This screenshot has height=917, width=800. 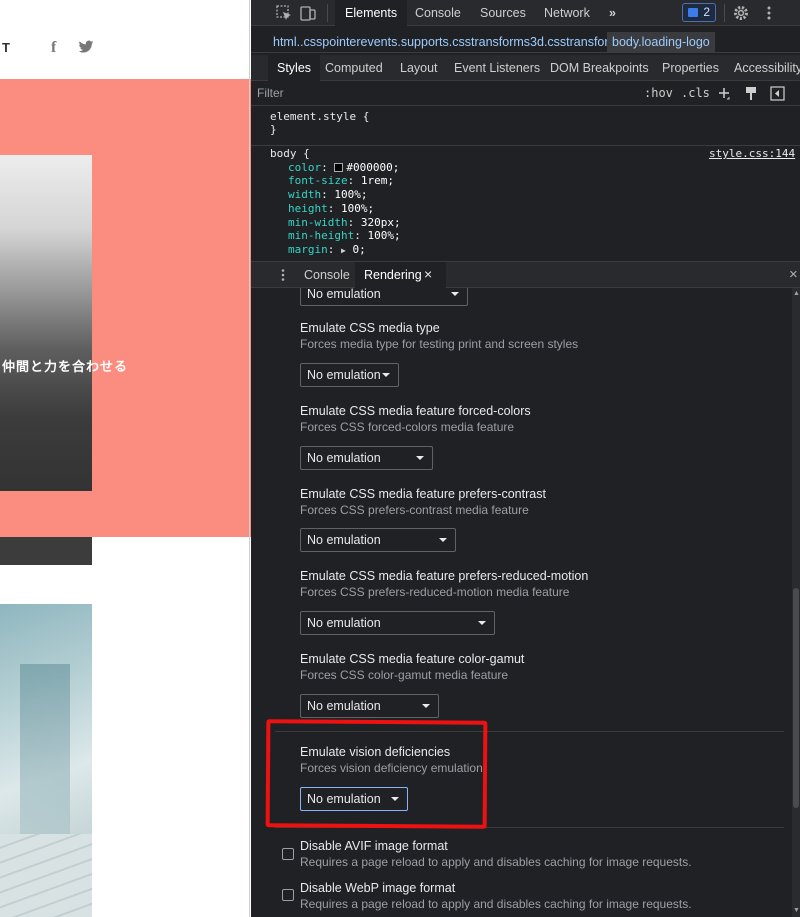 I want to click on prefers-reduced-motion-select: No emulation, so click(x=397, y=623).